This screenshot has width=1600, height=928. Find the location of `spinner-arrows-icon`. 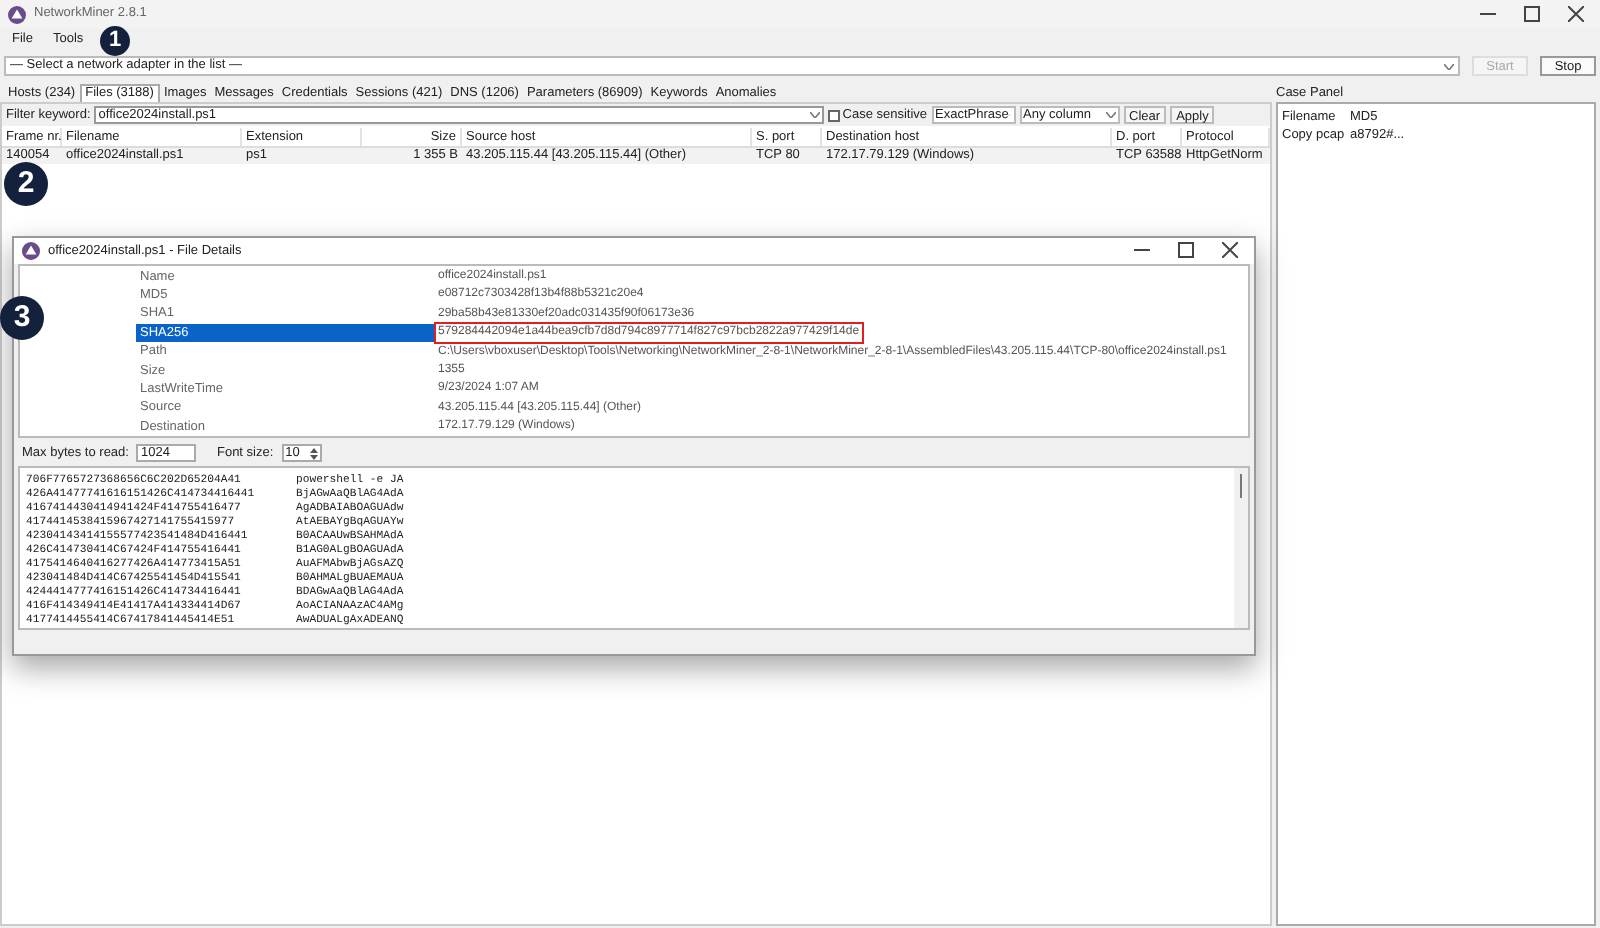

spinner-arrows-icon is located at coordinates (313, 453).